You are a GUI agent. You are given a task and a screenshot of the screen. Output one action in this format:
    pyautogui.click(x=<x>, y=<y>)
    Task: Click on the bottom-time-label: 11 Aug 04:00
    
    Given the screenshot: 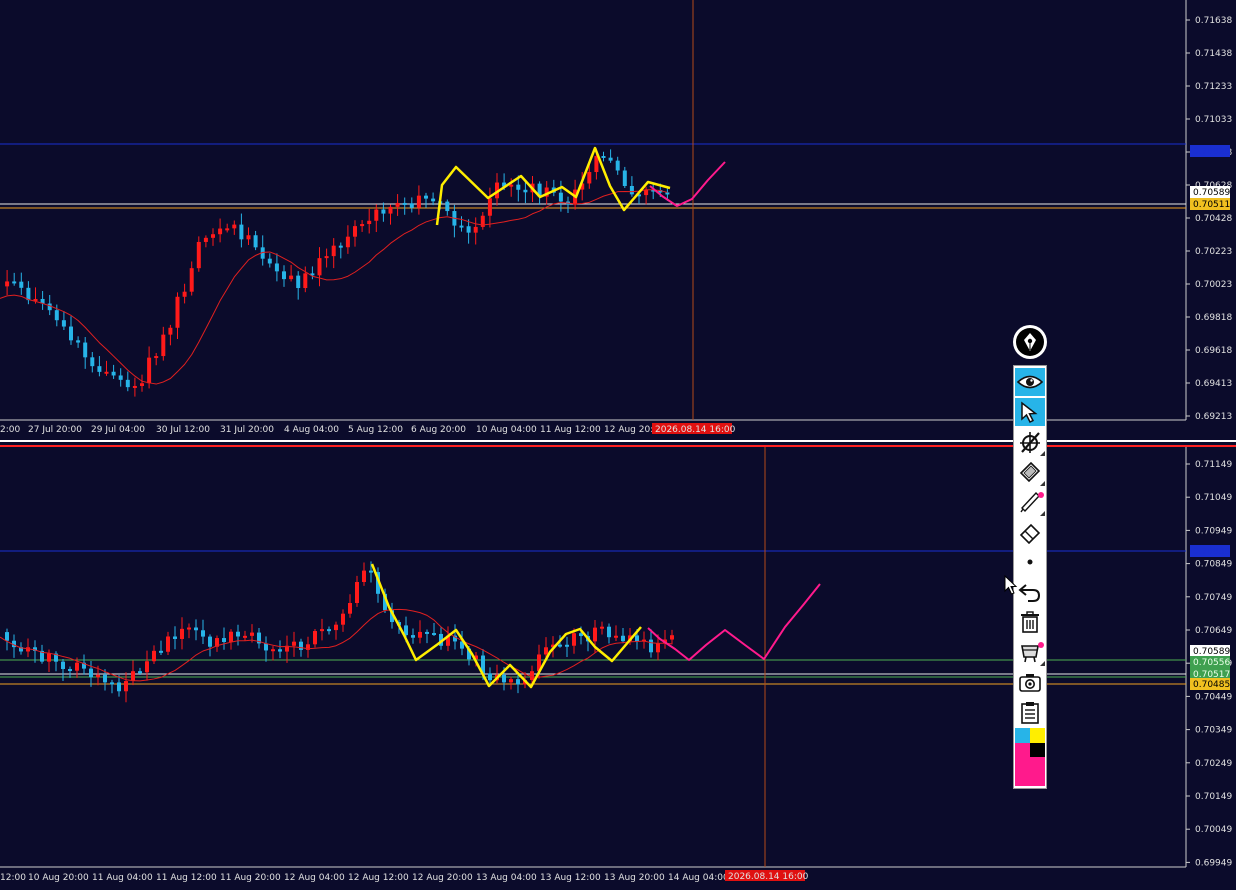 What is the action you would take?
    pyautogui.click(x=122, y=878)
    